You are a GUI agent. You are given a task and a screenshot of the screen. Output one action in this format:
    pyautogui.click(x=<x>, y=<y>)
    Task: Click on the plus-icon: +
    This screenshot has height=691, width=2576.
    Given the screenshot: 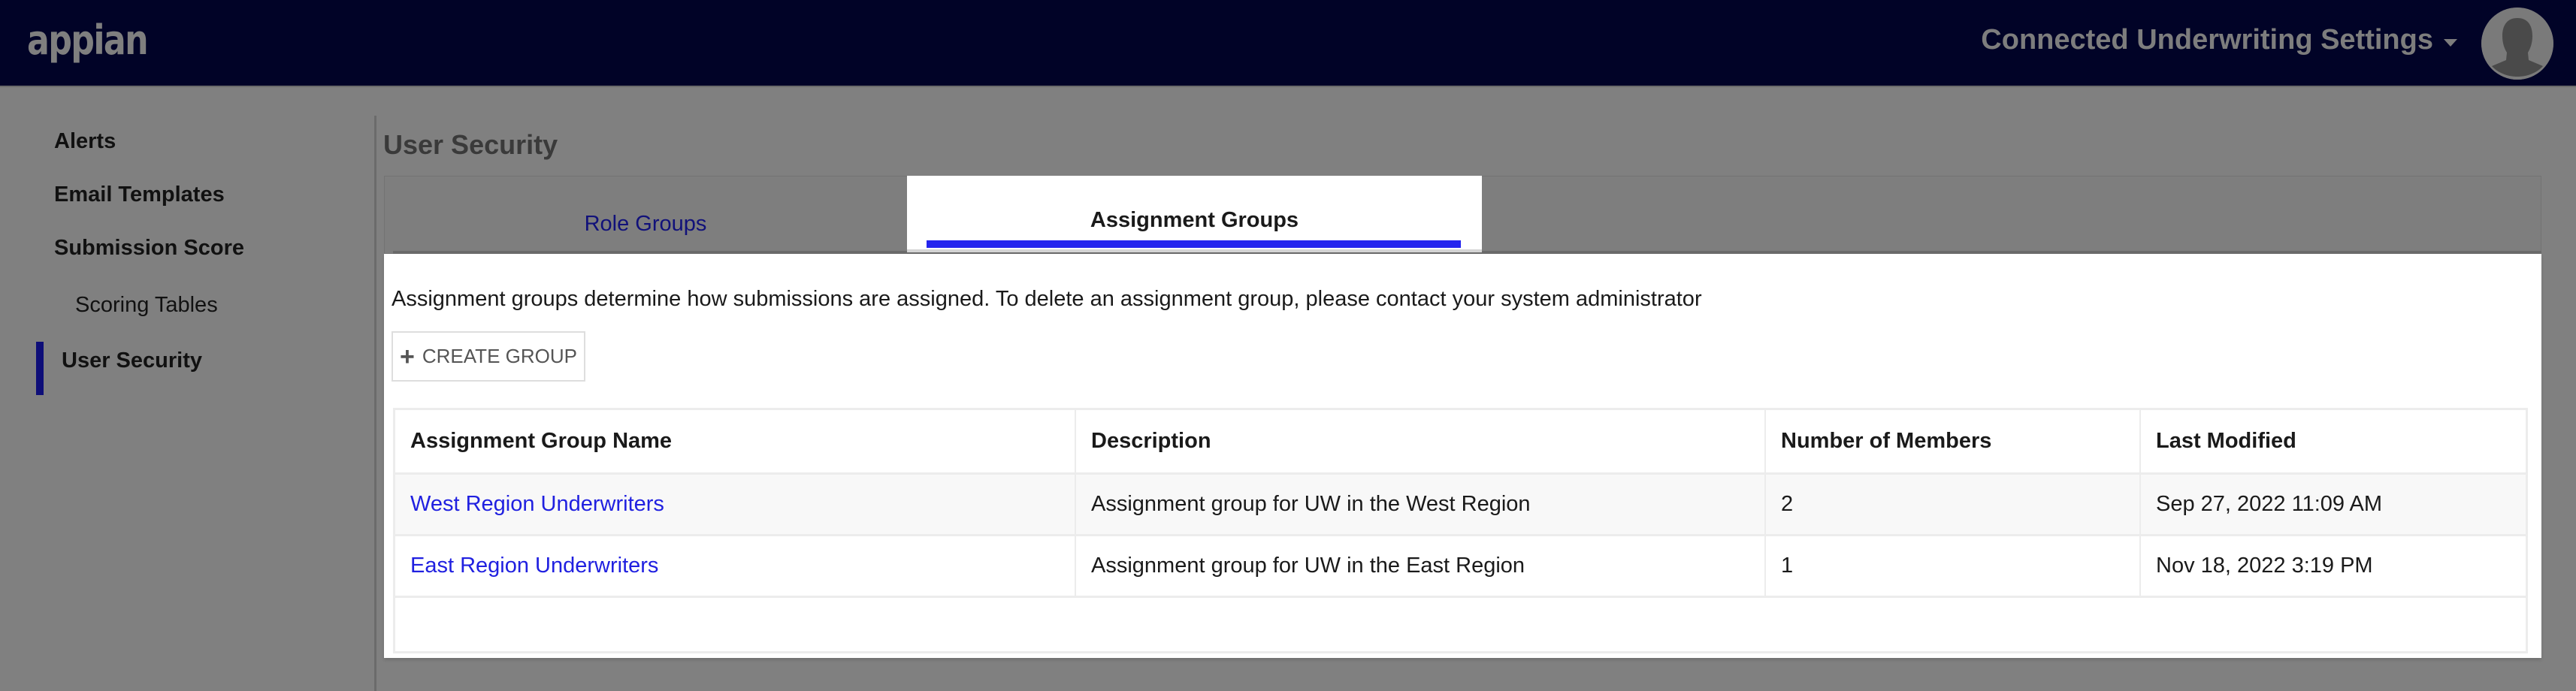 What is the action you would take?
    pyautogui.click(x=408, y=356)
    